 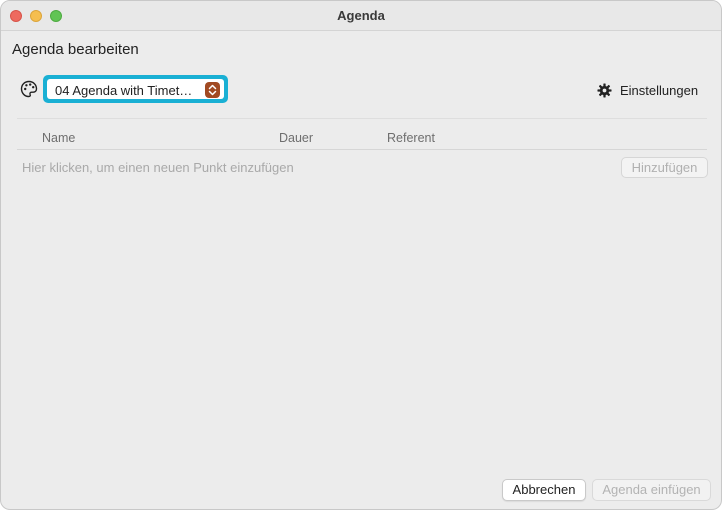 What do you see at coordinates (659, 90) in the screenshot?
I see `settings-label: Einstellungen` at bounding box center [659, 90].